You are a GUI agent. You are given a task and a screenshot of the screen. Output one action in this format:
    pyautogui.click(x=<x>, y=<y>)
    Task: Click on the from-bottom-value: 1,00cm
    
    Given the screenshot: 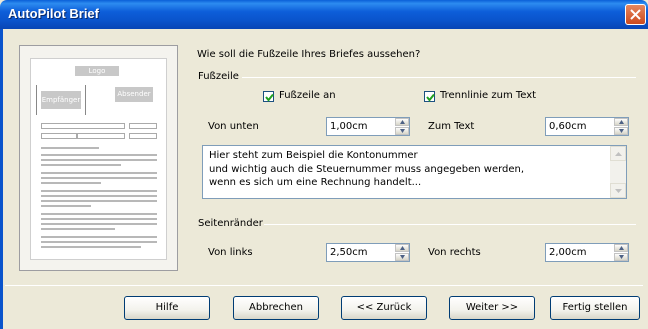 What is the action you would take?
    pyautogui.click(x=349, y=126)
    